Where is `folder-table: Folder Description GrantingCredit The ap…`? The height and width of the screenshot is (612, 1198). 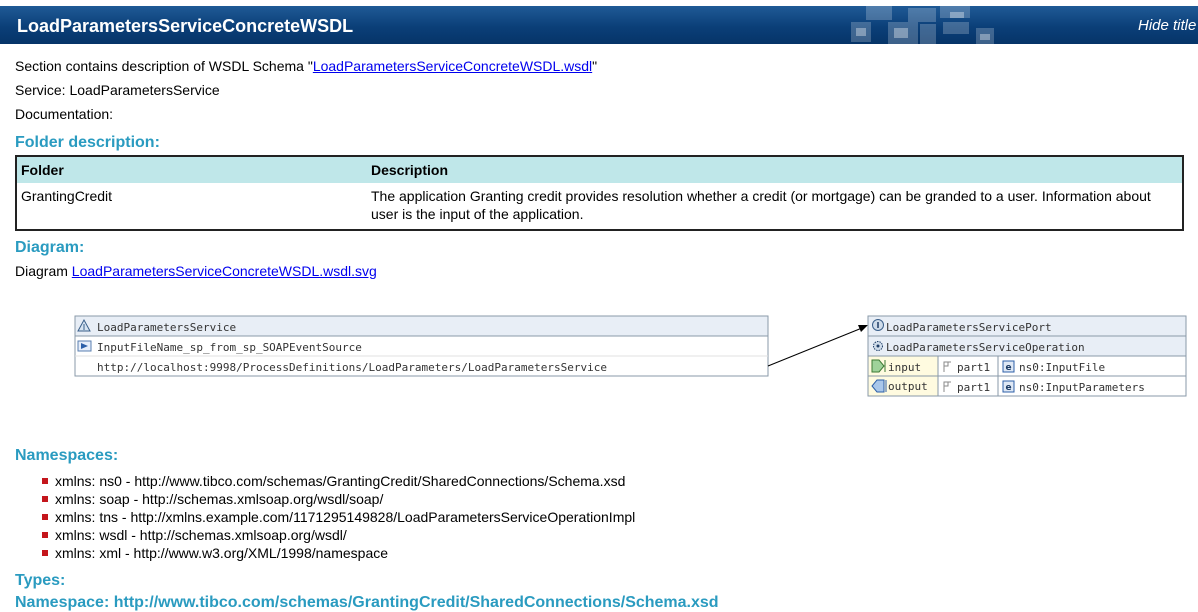
folder-table: Folder Description GrantingCredit The ap… is located at coordinates (599, 193).